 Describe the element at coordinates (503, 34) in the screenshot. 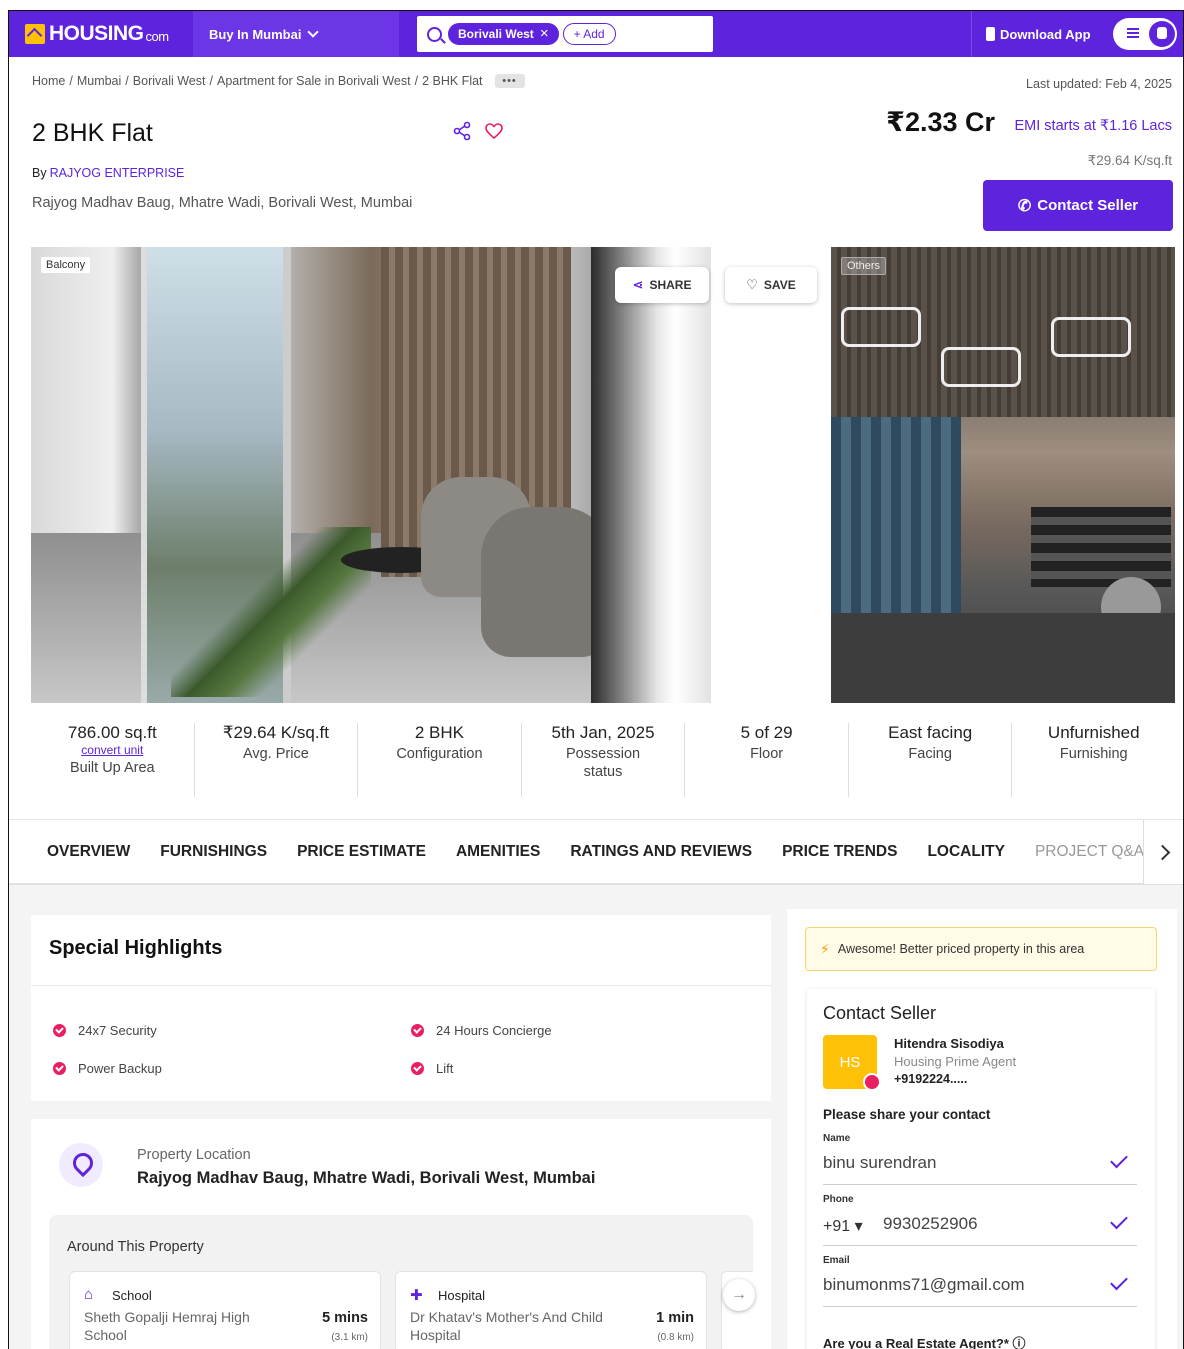

I see `search-chip-locality: Borivali West ×` at that location.